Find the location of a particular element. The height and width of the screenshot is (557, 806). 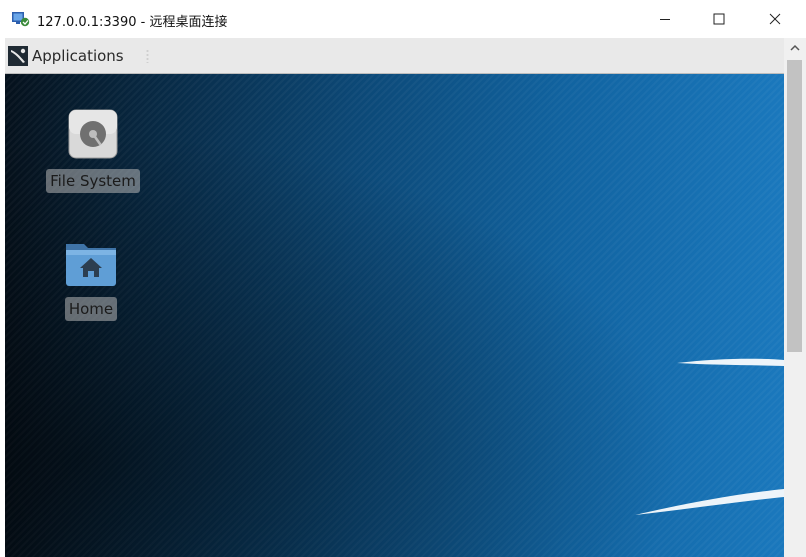

xfce-mouse-icon is located at coordinates (18, 56).